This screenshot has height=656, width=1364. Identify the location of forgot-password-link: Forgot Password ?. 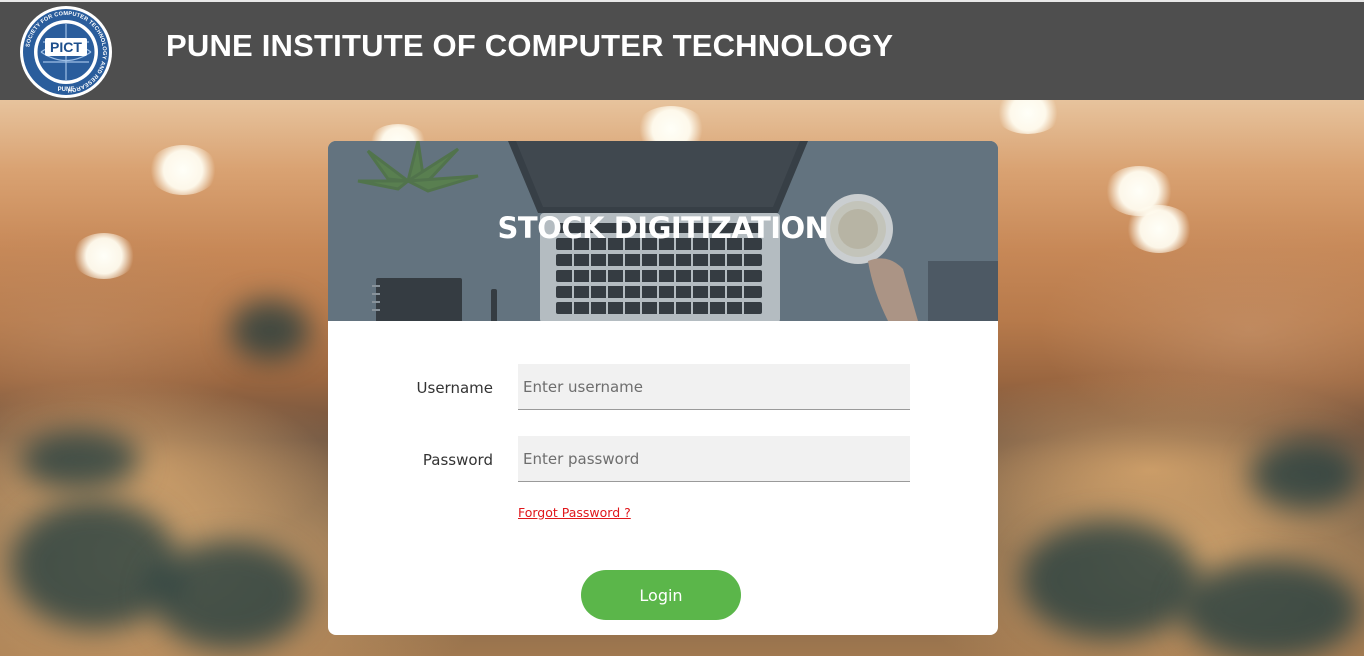
(574, 512).